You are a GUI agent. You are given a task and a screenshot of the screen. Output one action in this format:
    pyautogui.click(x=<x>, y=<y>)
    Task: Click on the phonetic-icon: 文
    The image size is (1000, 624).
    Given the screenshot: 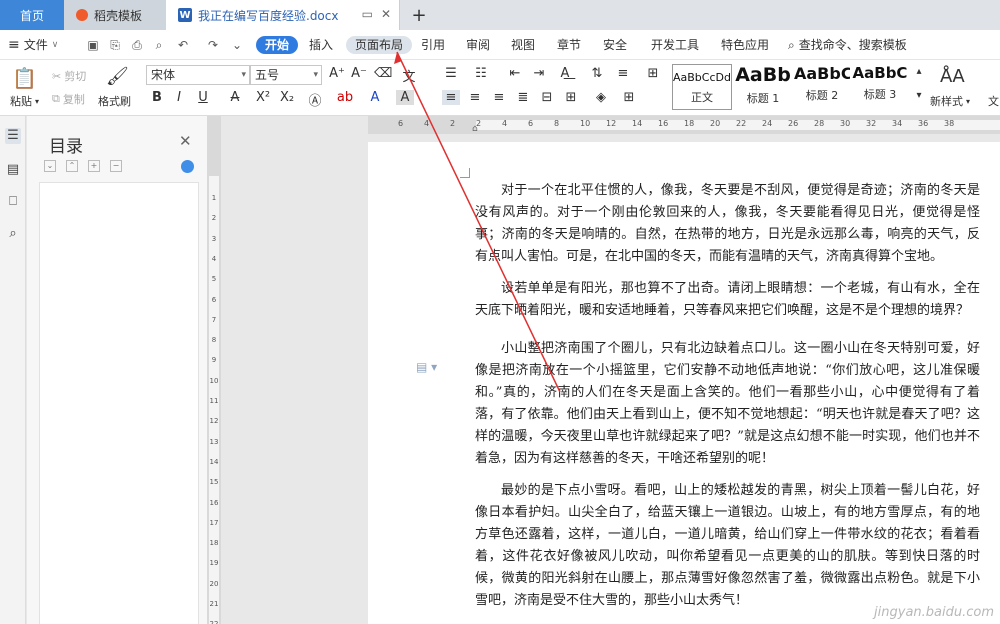 What is the action you would take?
    pyautogui.click(x=409, y=75)
    